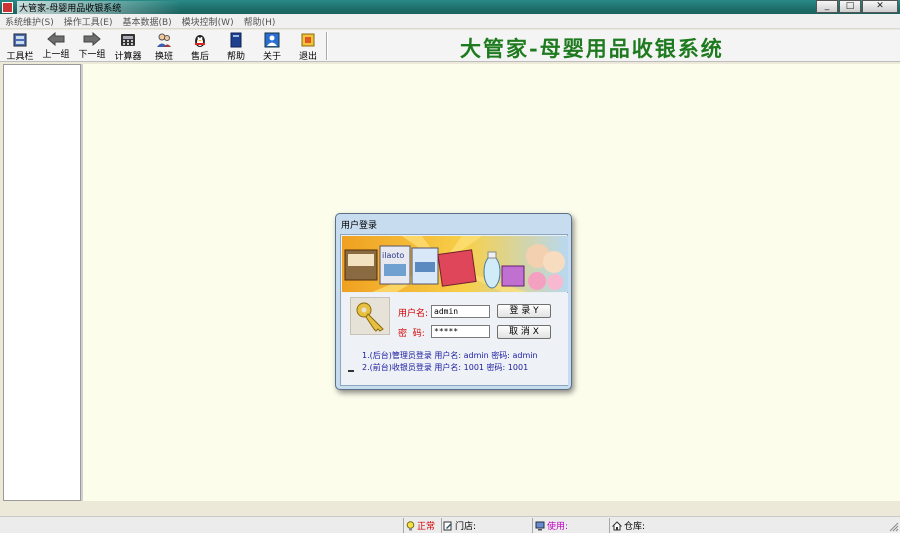 This screenshot has height=533, width=900. Describe the element at coordinates (540, 526) in the screenshot. I see `user-computer-icon` at that location.